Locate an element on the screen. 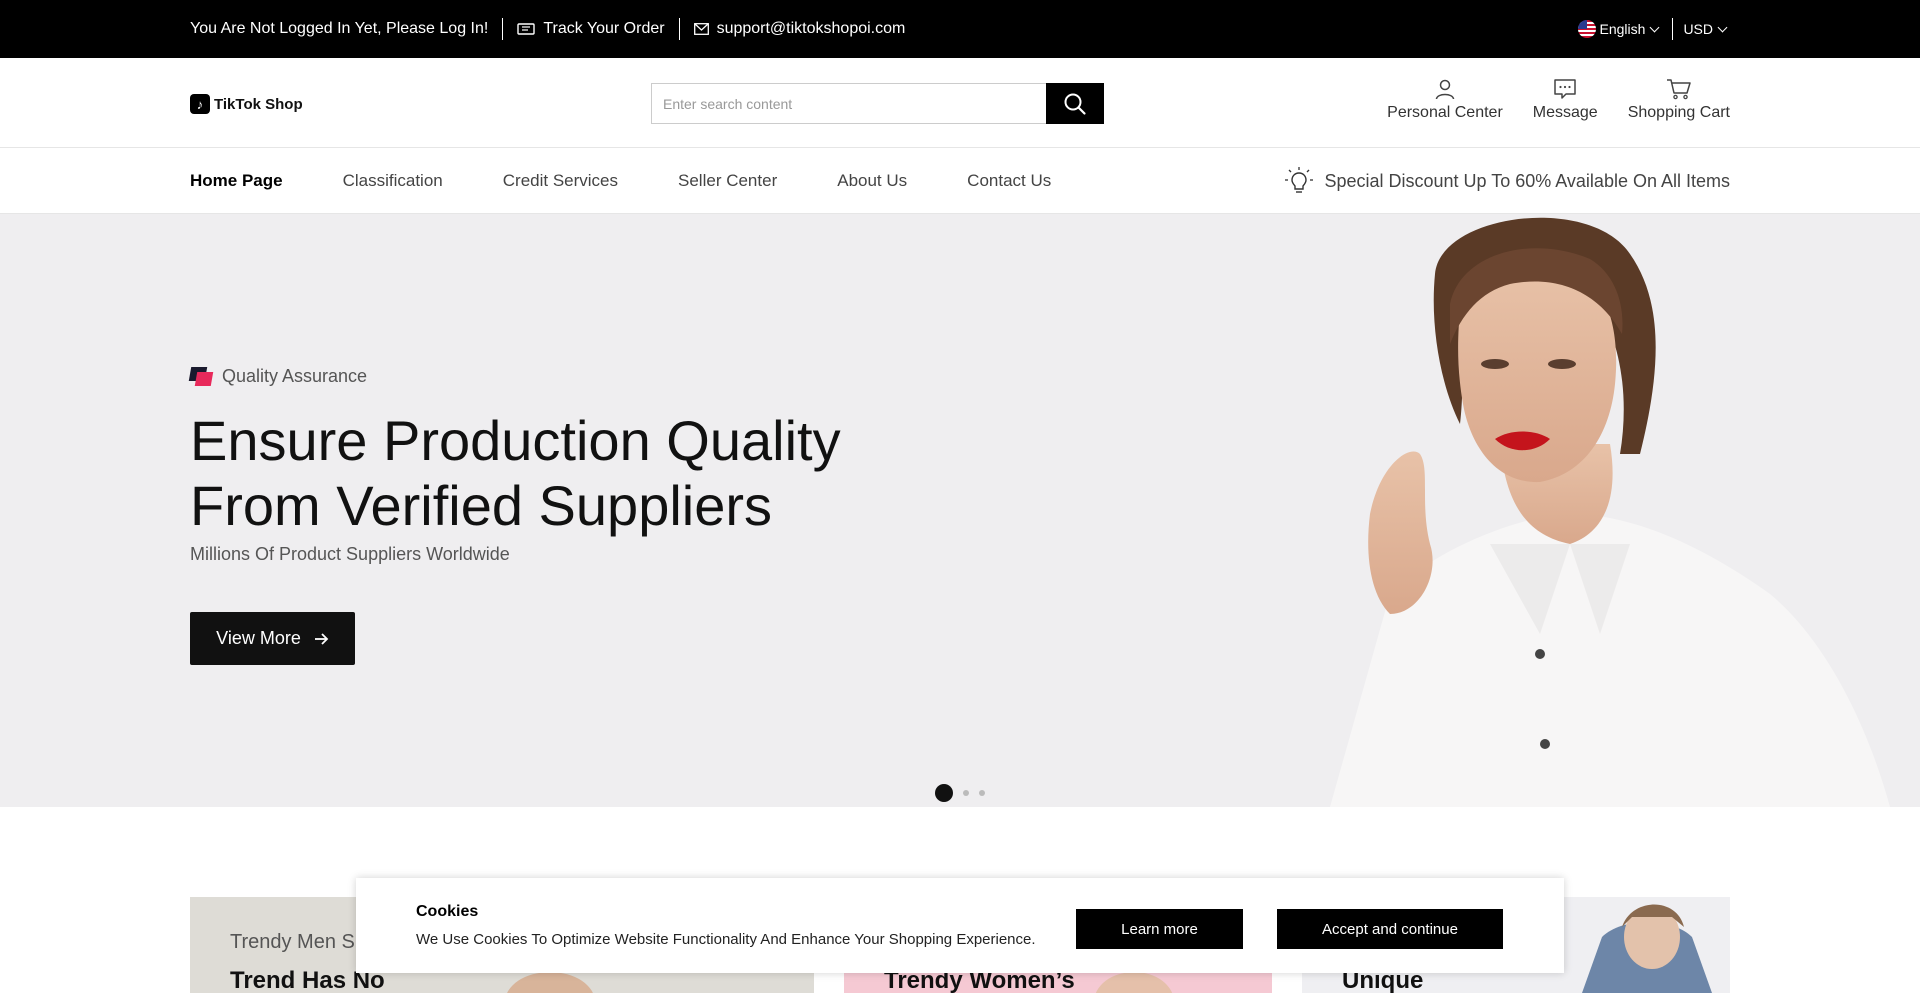  quality-badge-icon is located at coordinates (202, 377).